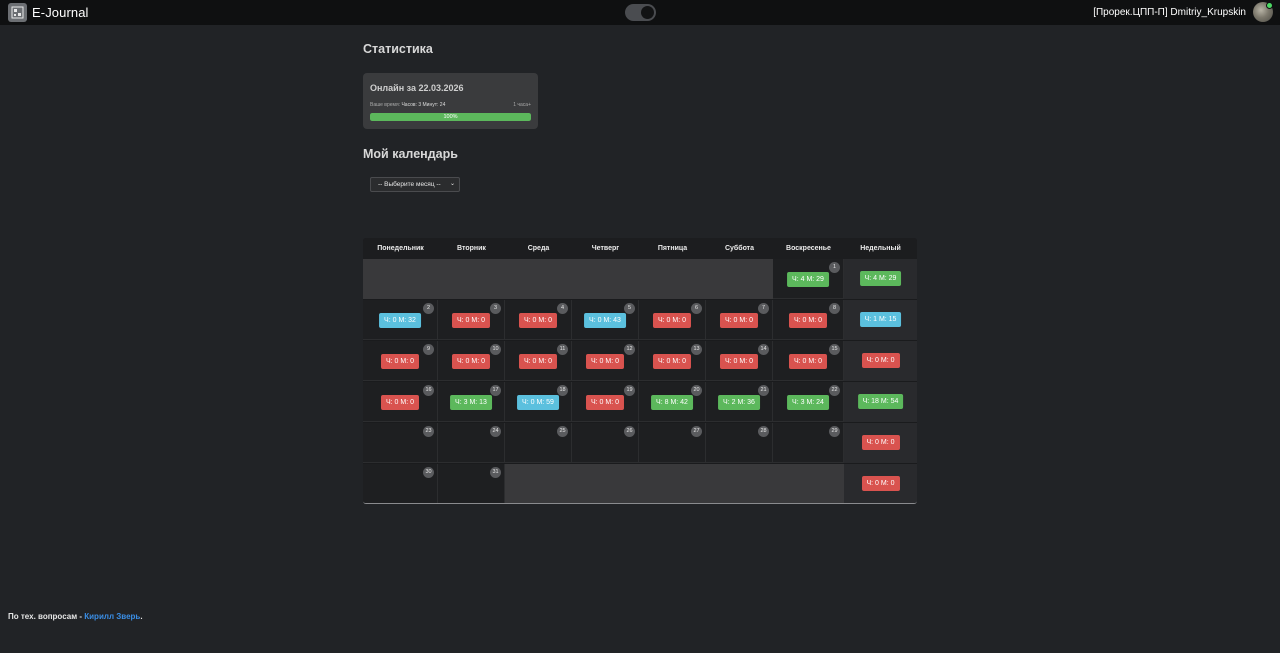 The image size is (1280, 653). Describe the element at coordinates (398, 49) in the screenshot. I see `stats-heading: Статистика` at that location.